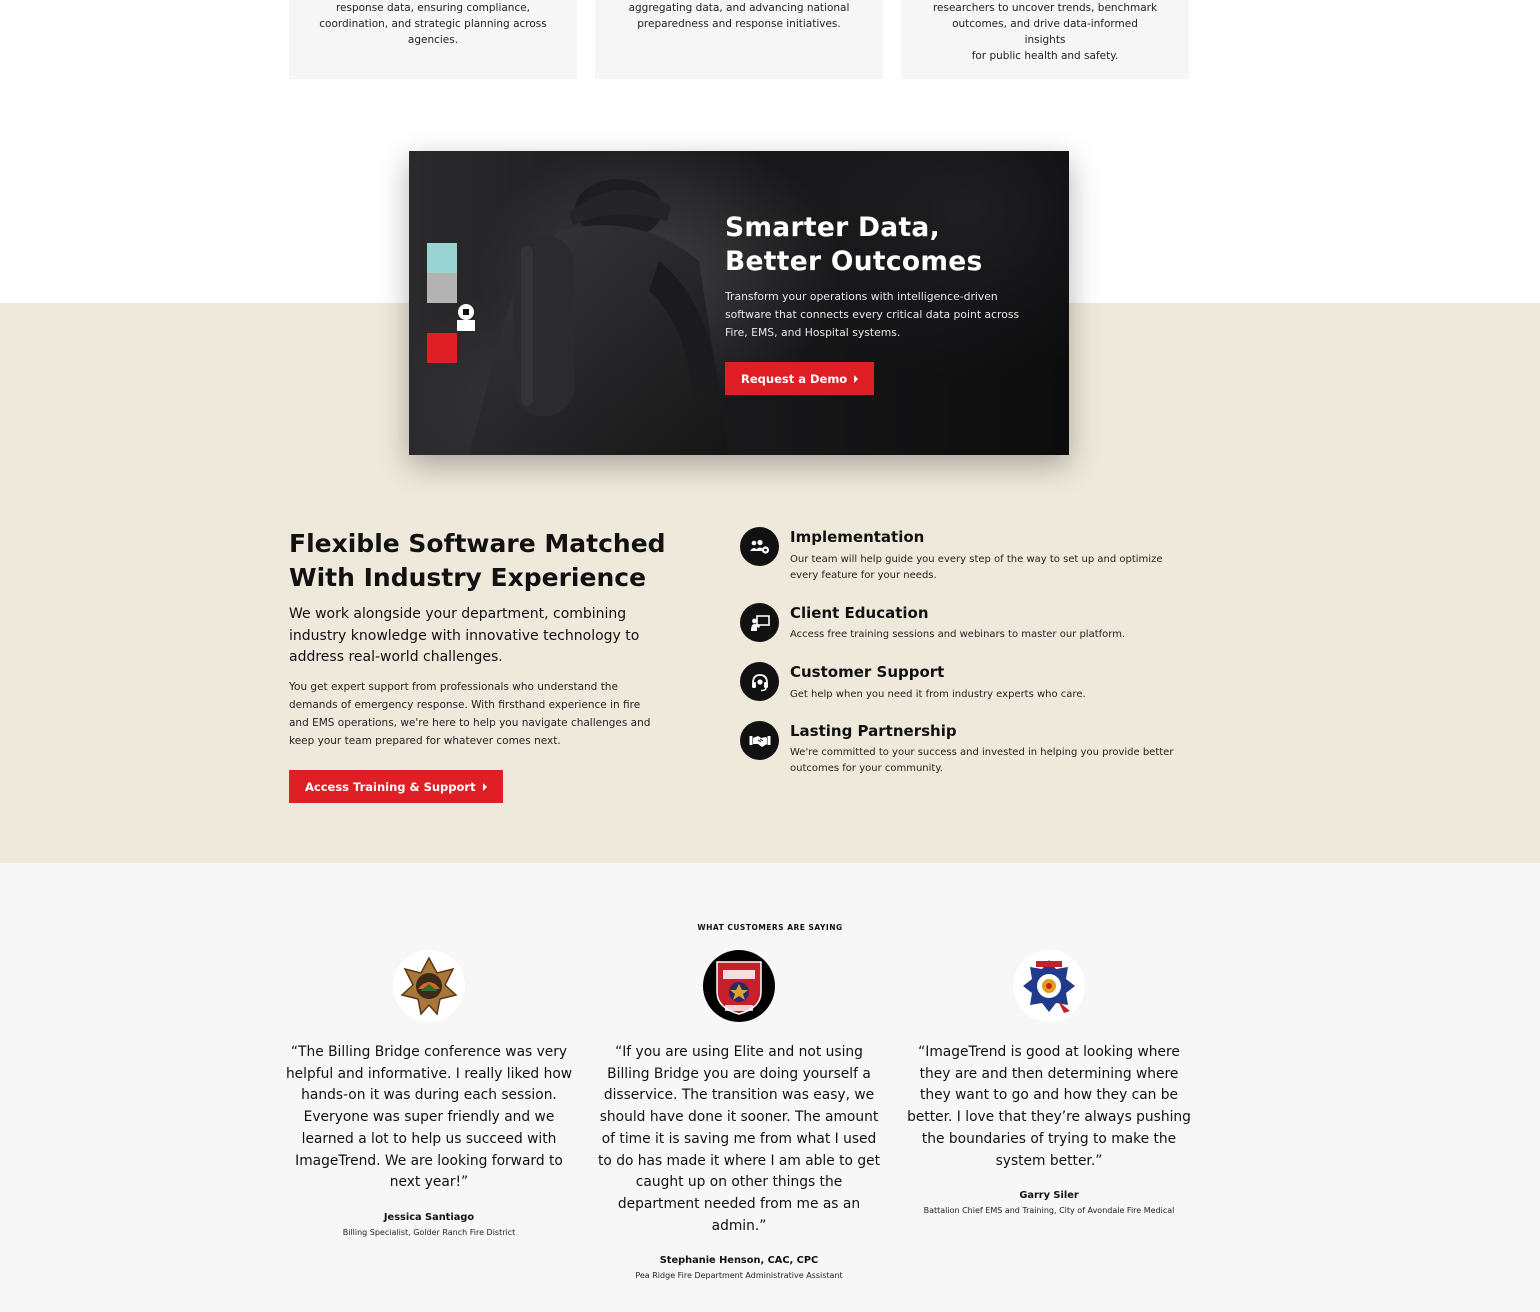  I want to click on access-training-label: Access Training & Support, so click(390, 786).